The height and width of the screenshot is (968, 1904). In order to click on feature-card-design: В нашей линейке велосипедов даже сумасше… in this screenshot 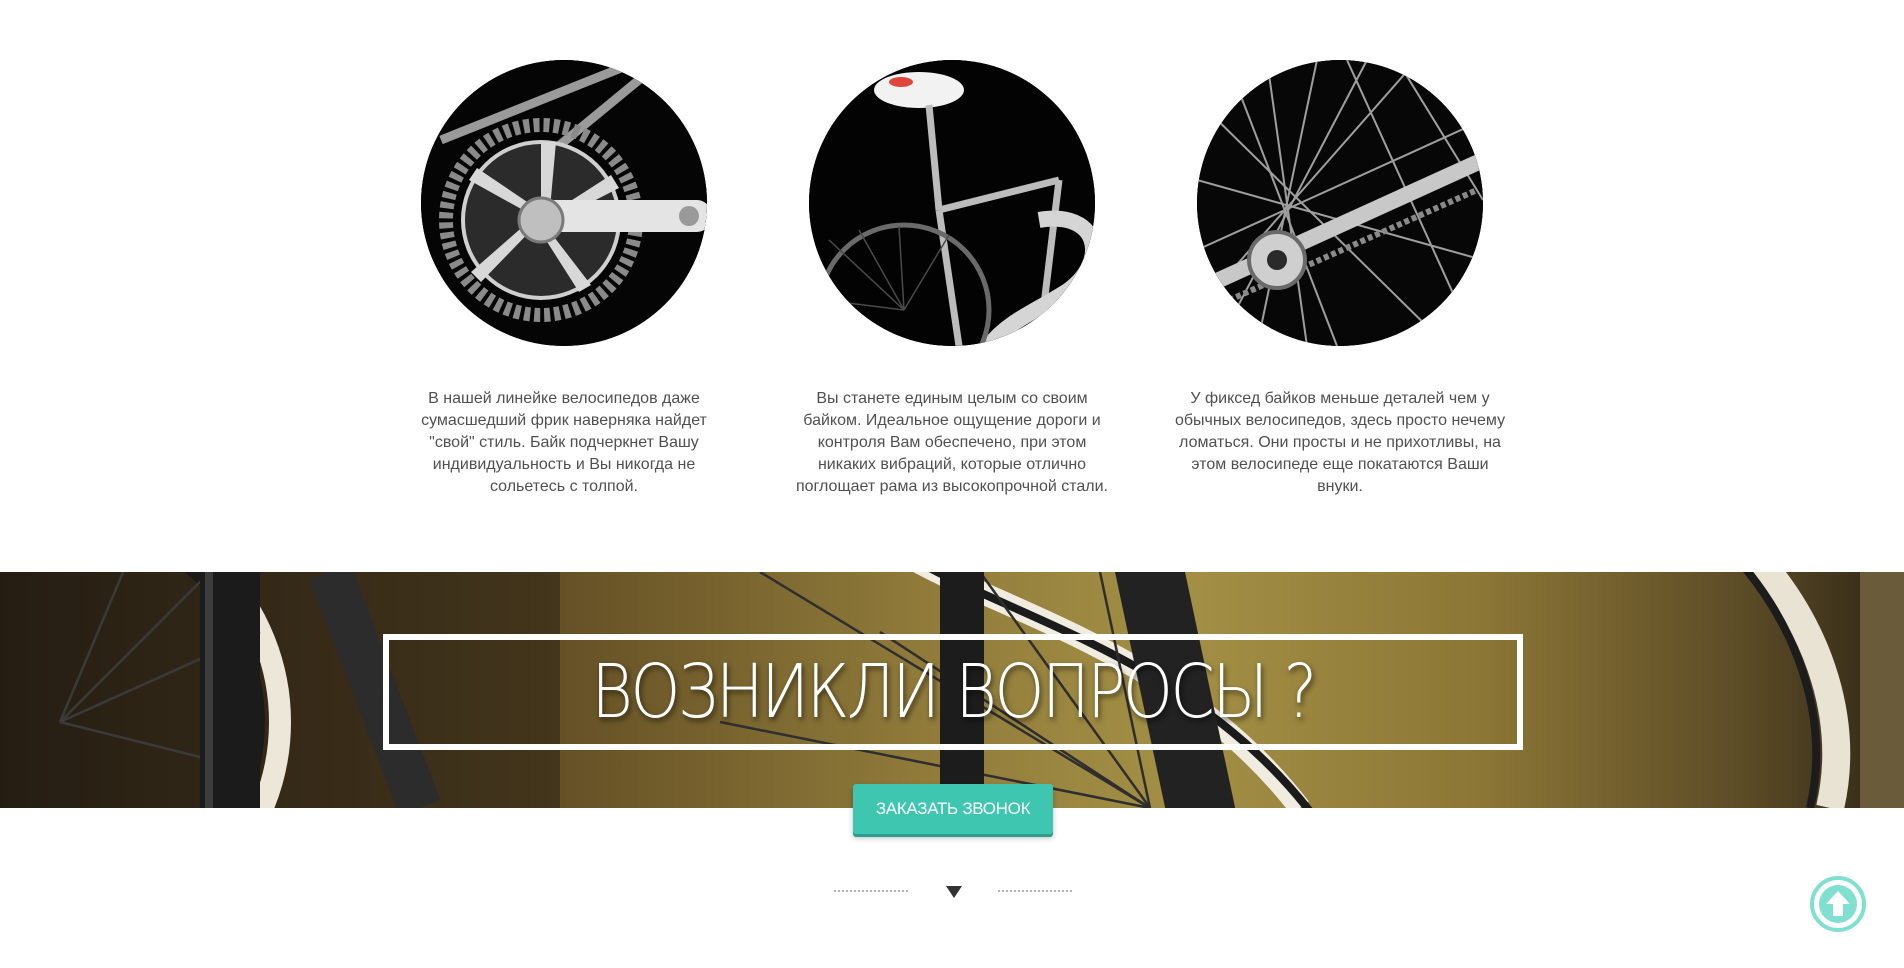, I will do `click(564, 279)`.